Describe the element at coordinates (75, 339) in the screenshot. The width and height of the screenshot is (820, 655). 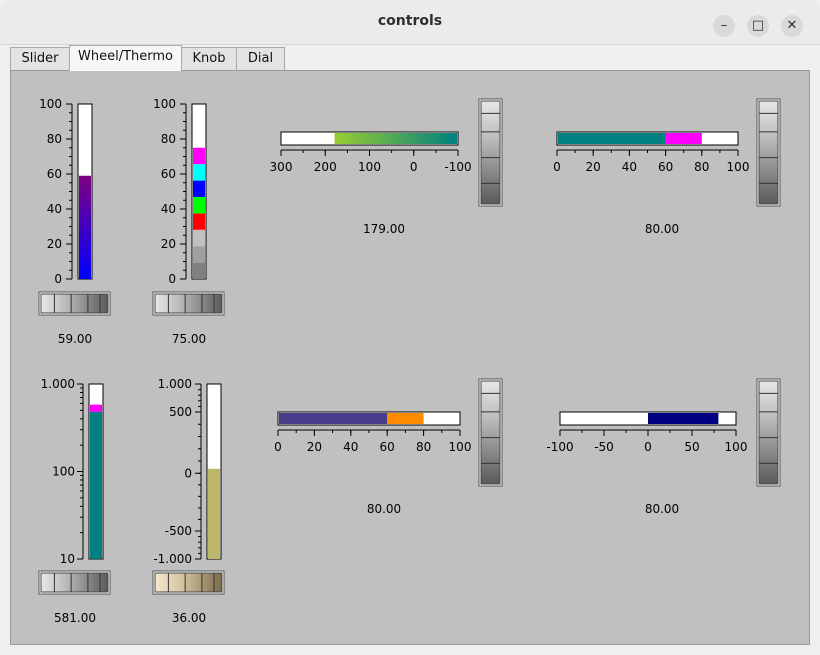
I see `thermo-readout: 59.00` at that location.